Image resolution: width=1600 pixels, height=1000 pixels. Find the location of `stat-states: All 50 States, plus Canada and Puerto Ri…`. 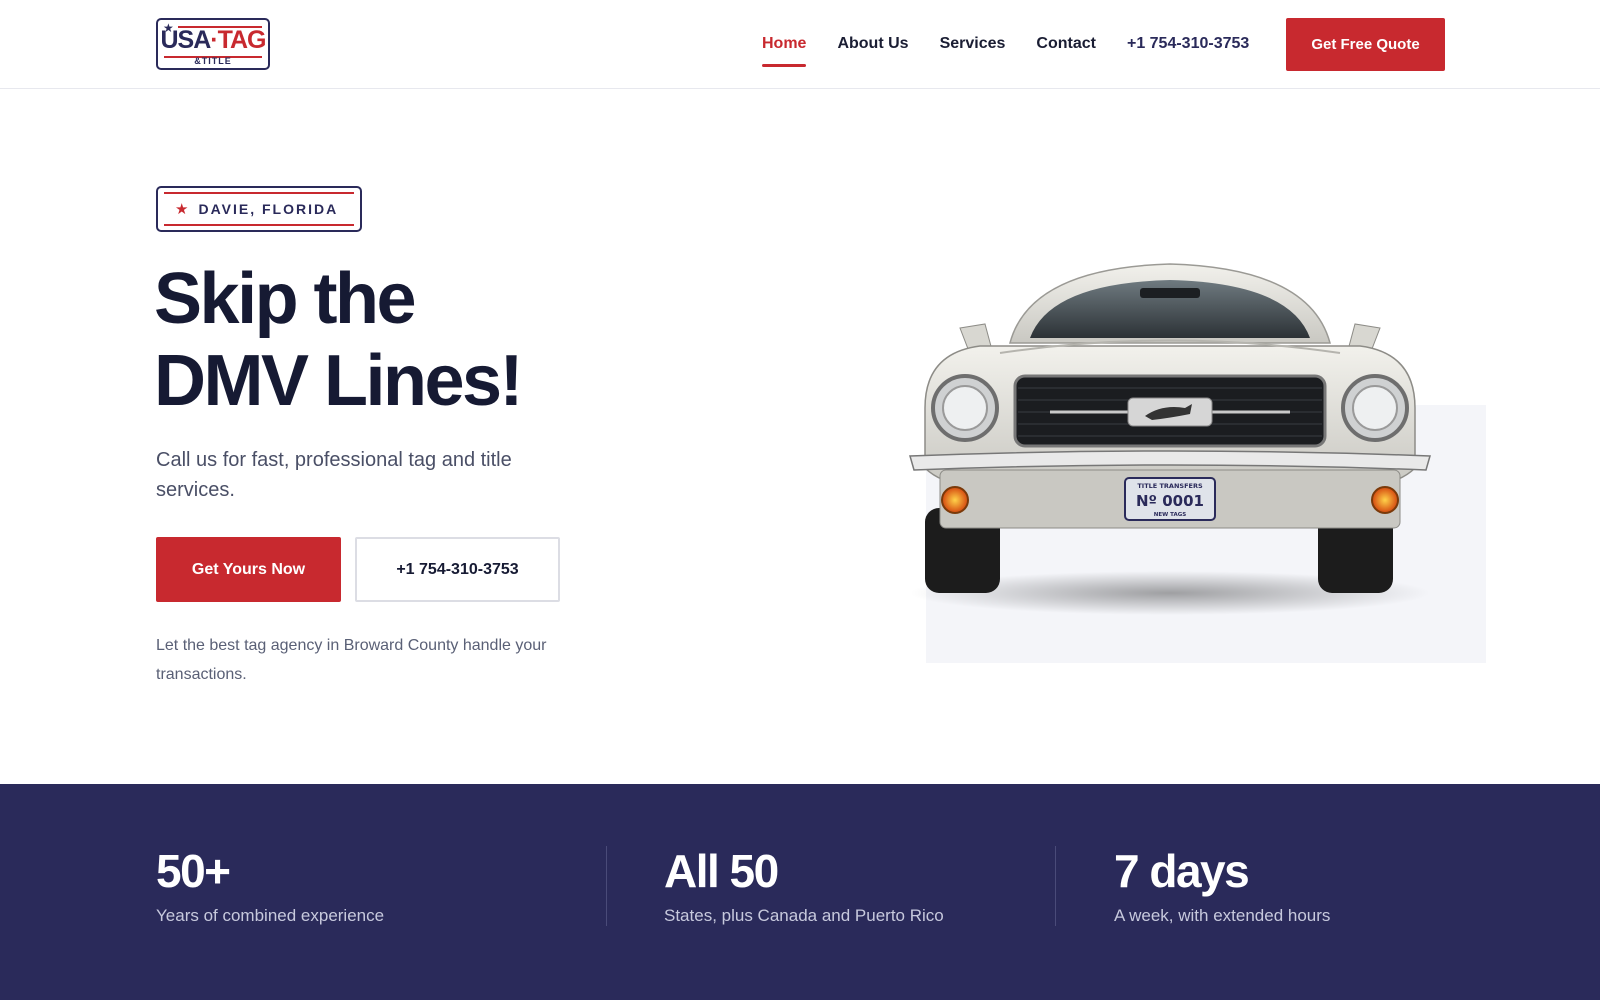

stat-states: All 50 States, plus Canada and Puerto Ri… is located at coordinates (804, 885).